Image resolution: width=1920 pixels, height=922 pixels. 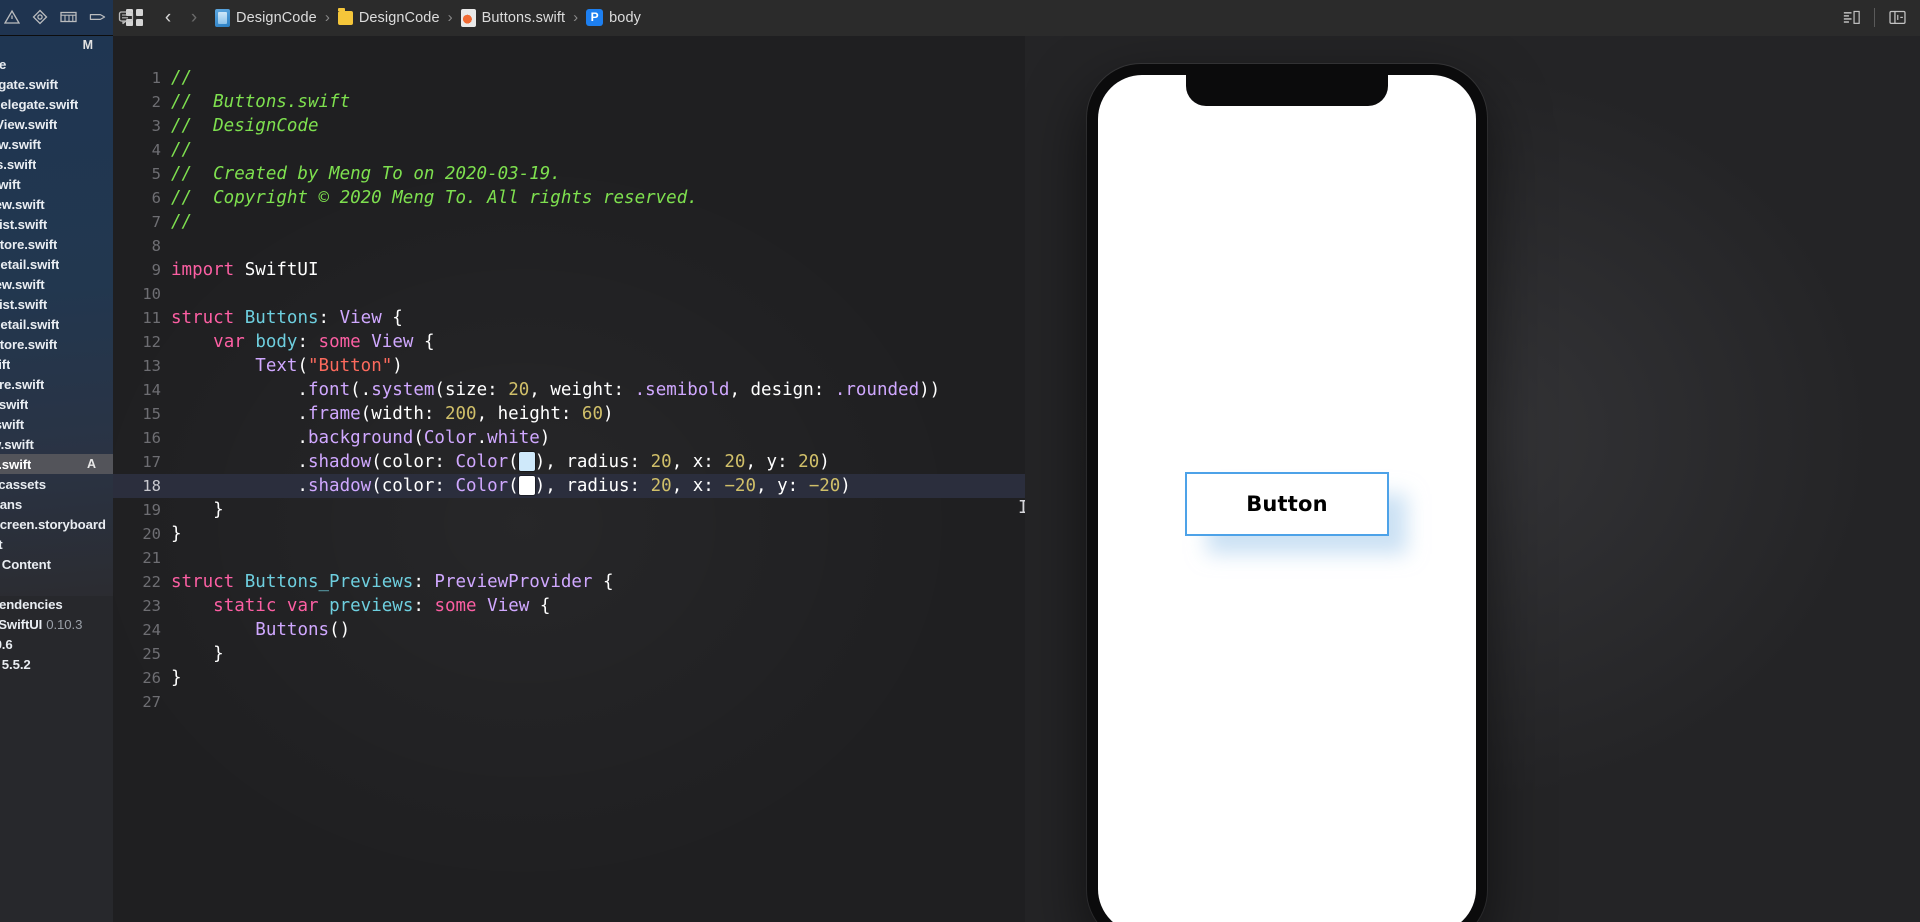 I want to click on preview-button: Button, so click(x=1287, y=504).